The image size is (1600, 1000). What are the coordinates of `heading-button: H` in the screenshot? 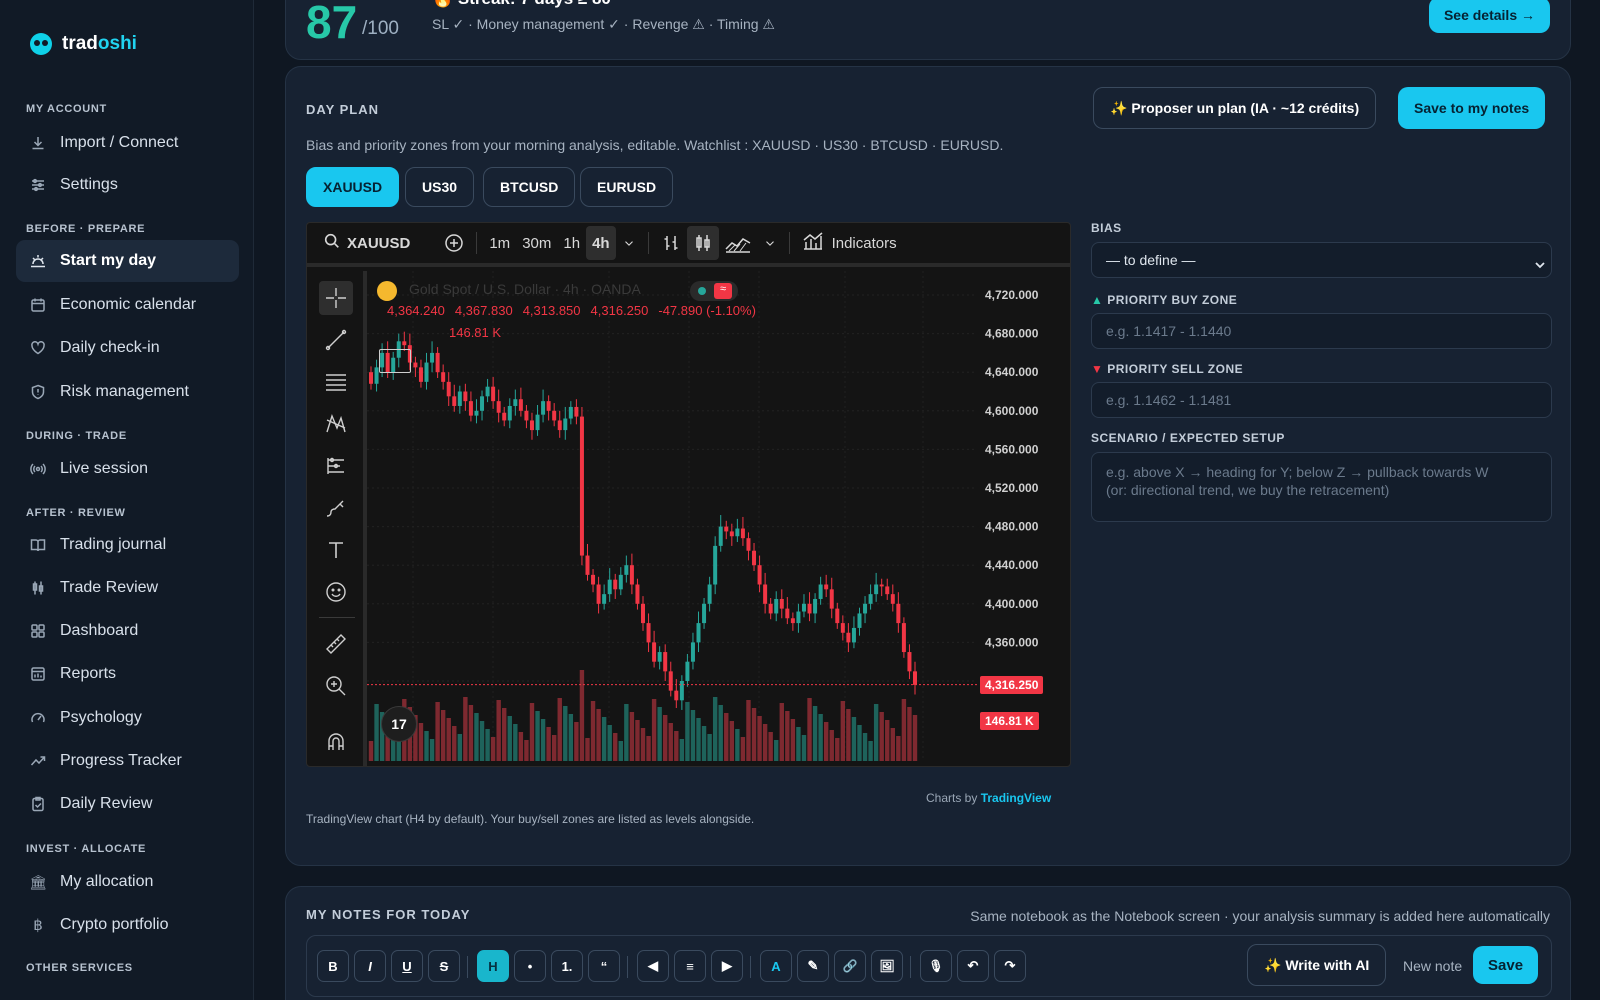 It's located at (493, 966).